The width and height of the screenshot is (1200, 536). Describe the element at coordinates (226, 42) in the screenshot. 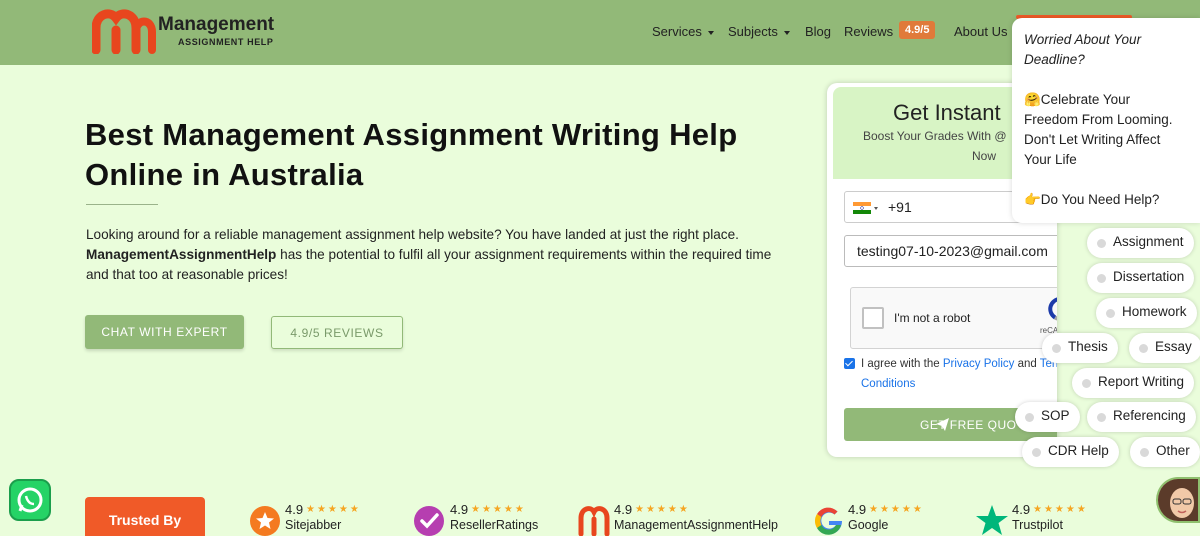

I see `logo-subtitle: ASSIGNMENT HELP` at that location.